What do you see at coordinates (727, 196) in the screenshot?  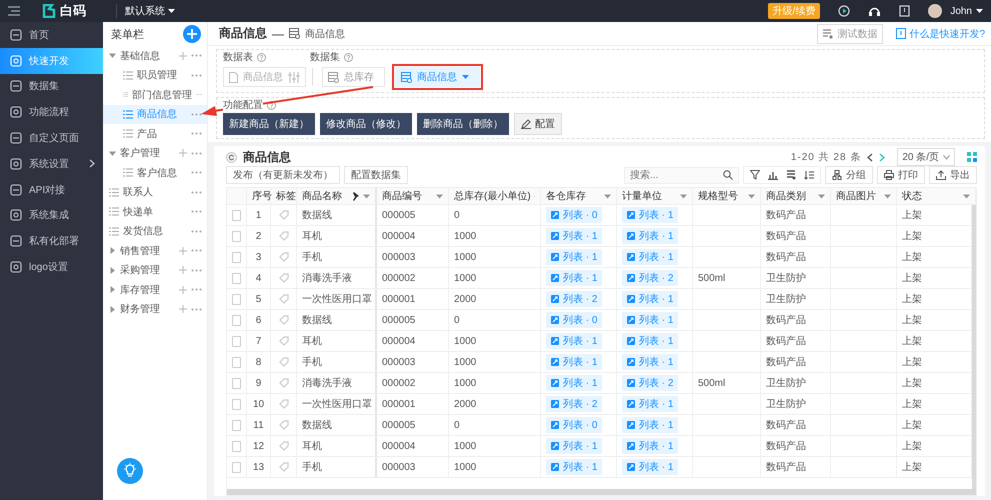 I see `column-header: 规格型号` at bounding box center [727, 196].